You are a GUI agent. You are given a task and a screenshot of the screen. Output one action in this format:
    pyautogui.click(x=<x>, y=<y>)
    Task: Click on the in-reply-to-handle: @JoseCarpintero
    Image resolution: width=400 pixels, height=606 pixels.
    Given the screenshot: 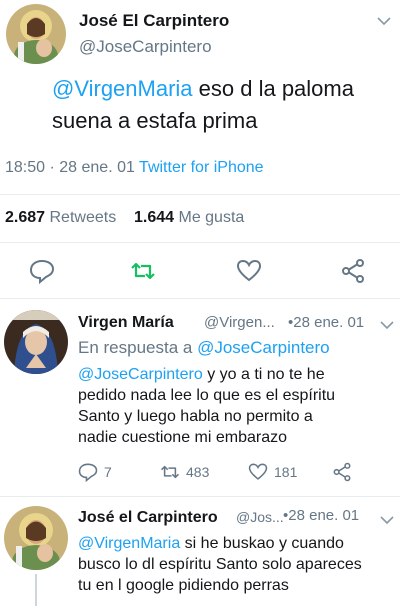 What is the action you would take?
    pyautogui.click(x=263, y=347)
    